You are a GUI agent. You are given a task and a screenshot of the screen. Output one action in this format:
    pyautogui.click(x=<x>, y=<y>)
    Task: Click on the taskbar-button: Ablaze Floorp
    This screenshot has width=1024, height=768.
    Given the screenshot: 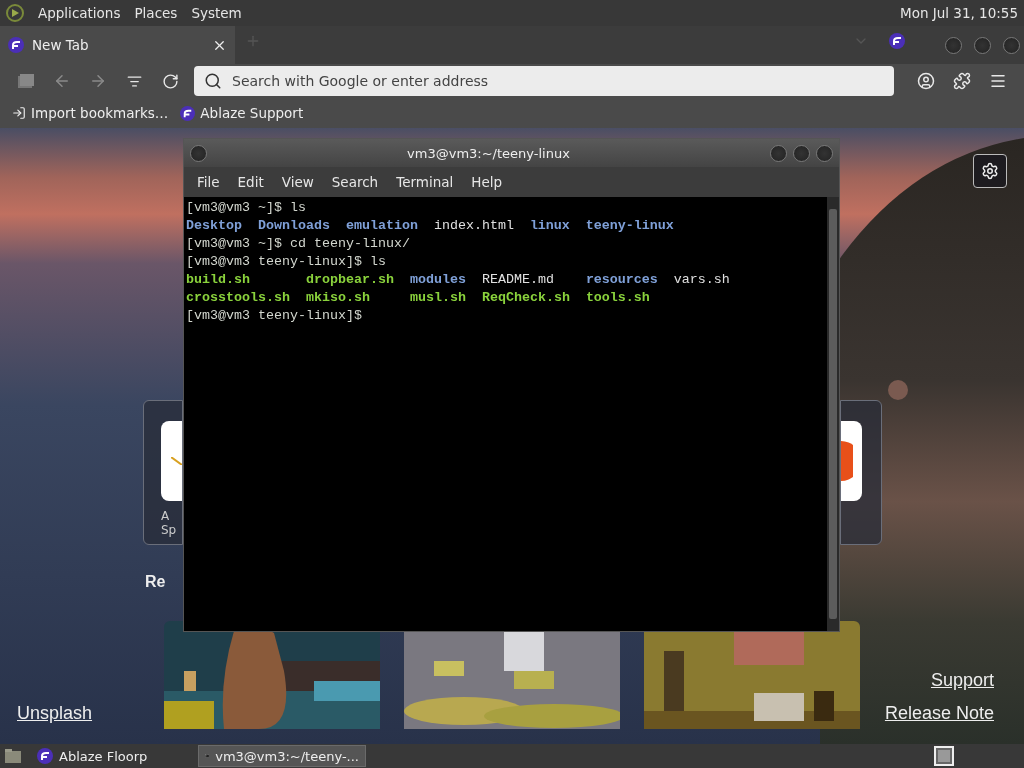 What is the action you would take?
    pyautogui.click(x=110, y=756)
    